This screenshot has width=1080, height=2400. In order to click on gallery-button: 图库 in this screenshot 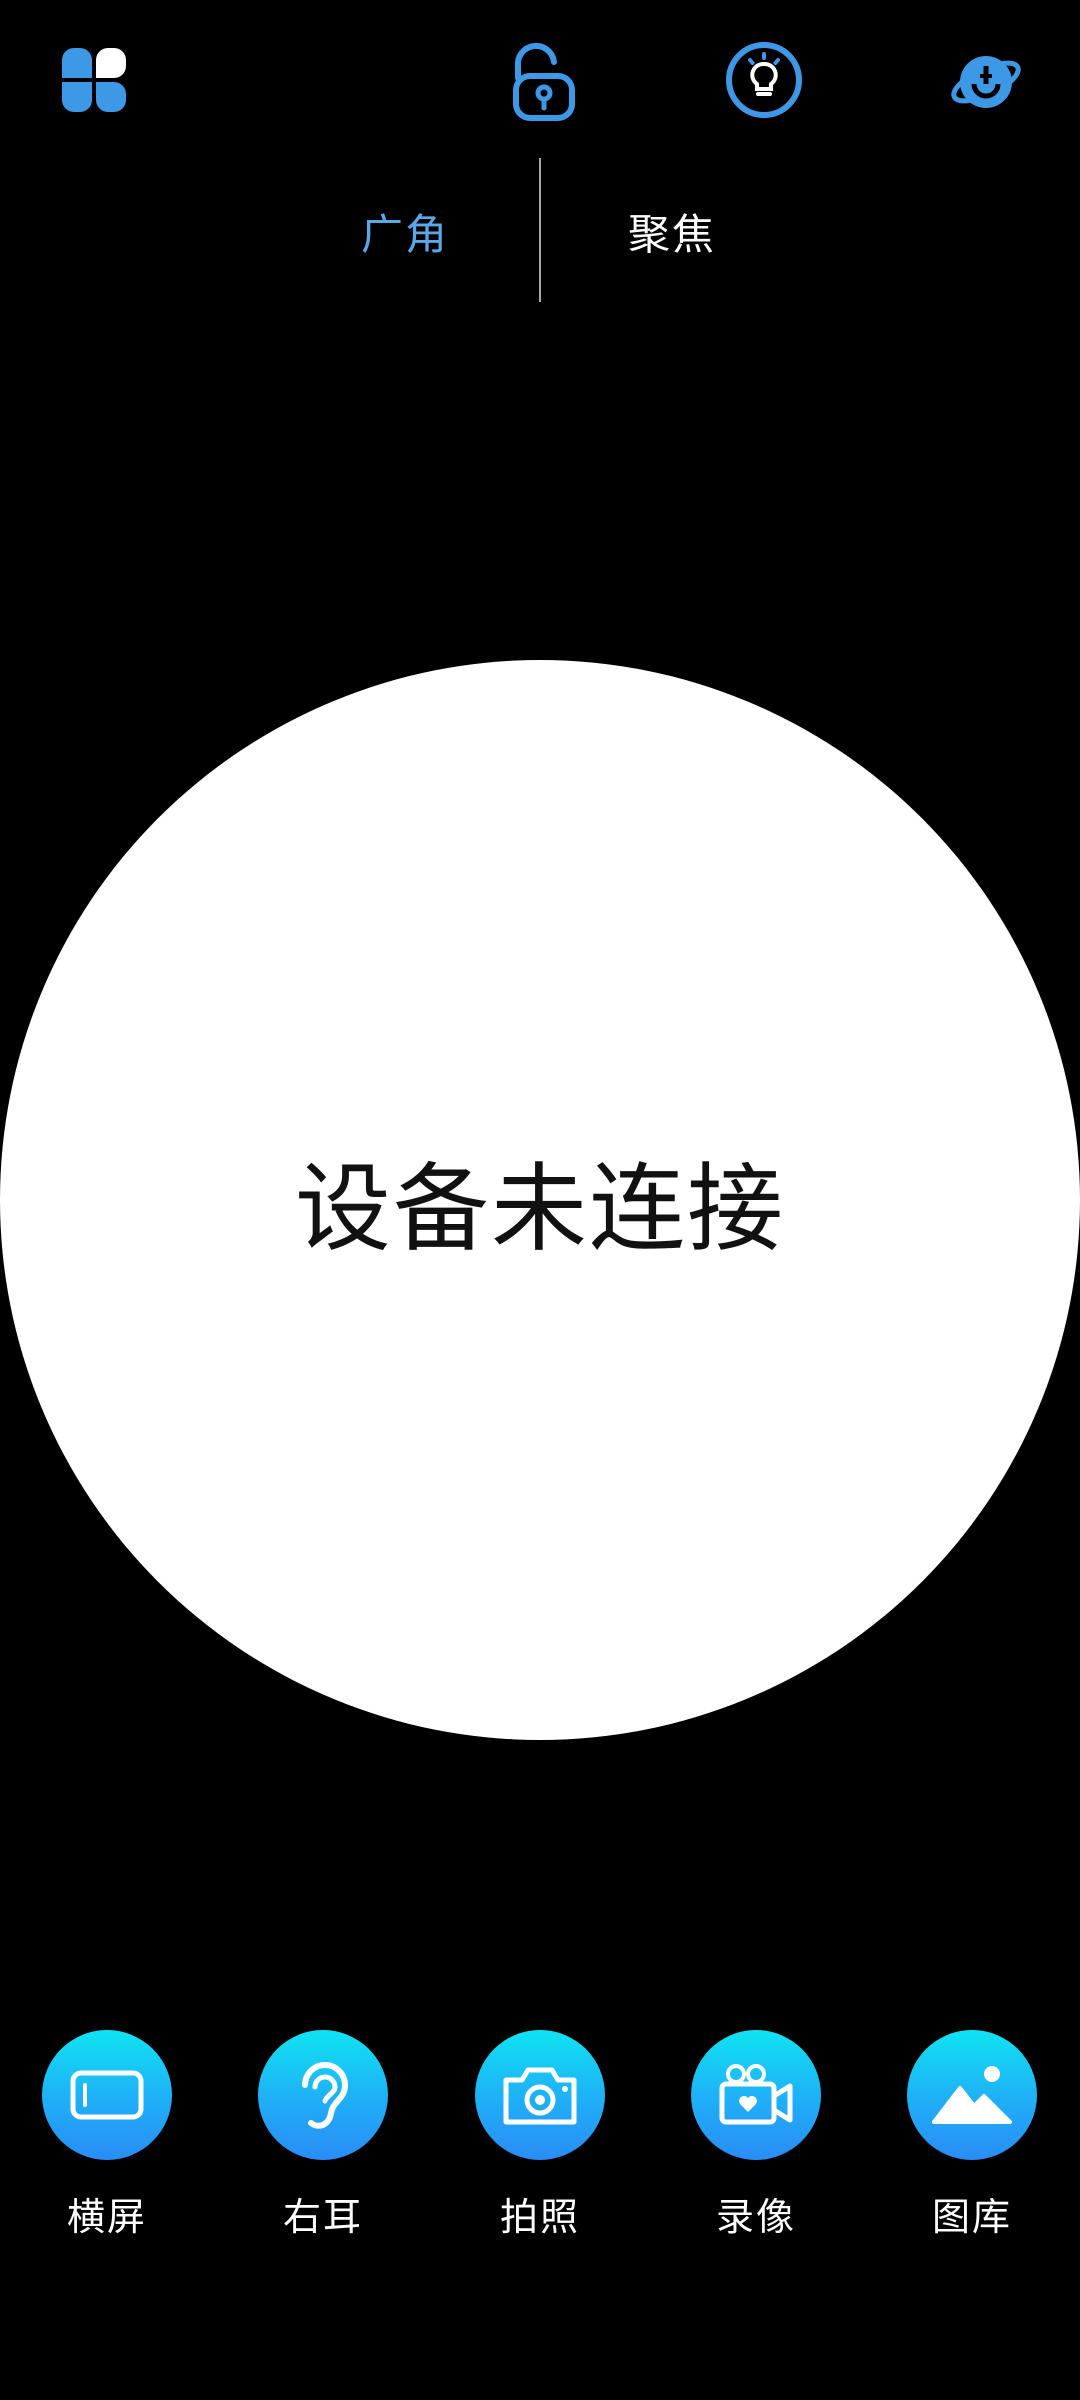, I will do `click(972, 2136)`.